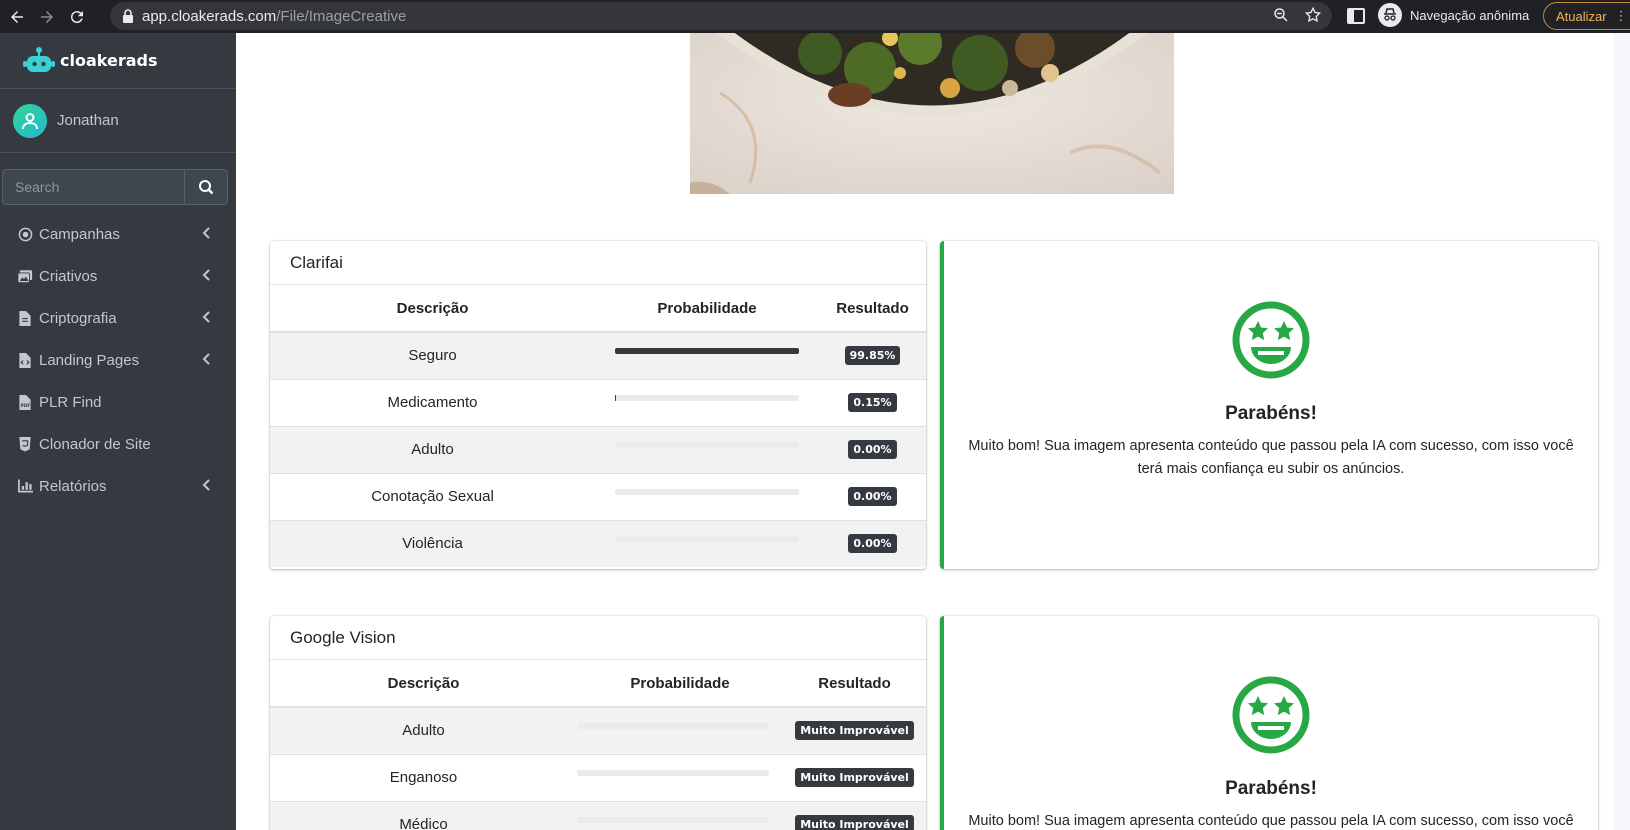  Describe the element at coordinates (432, 543) in the screenshot. I see `row-description: Violência` at that location.